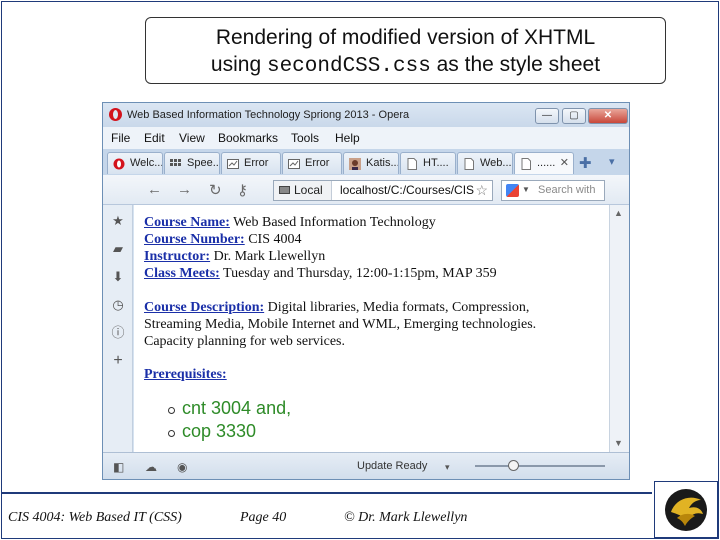 The height and width of the screenshot is (540, 720). Describe the element at coordinates (192, 138) in the screenshot. I see `menu-view: View` at that location.